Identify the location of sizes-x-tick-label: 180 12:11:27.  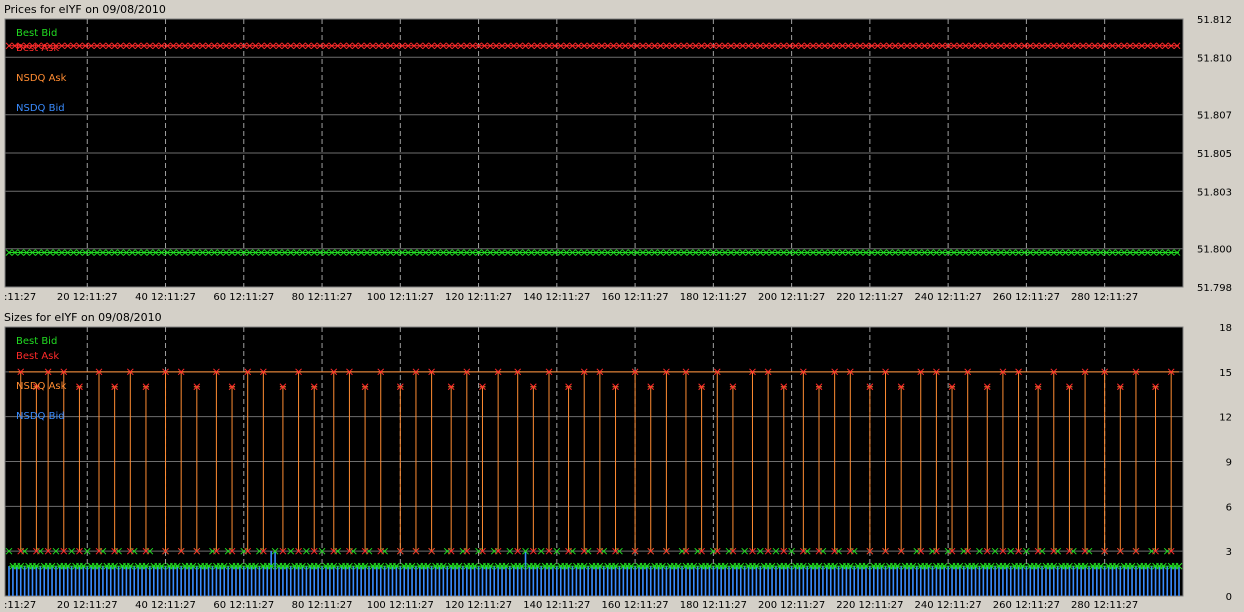
(713, 605).